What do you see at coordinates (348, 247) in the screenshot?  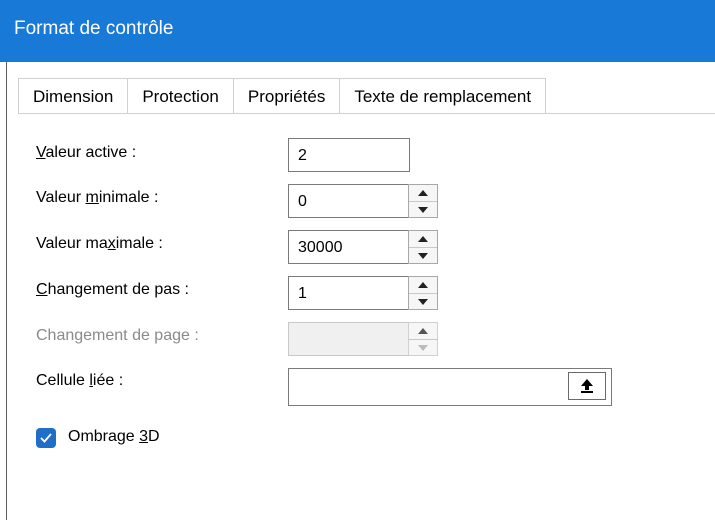 I see `valeur-maximale-input: 30000` at bounding box center [348, 247].